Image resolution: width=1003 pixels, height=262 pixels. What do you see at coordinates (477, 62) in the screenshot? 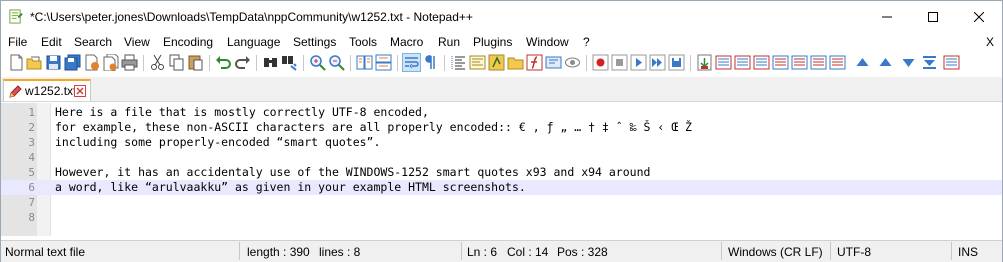
I see `document-map-icon` at bounding box center [477, 62].